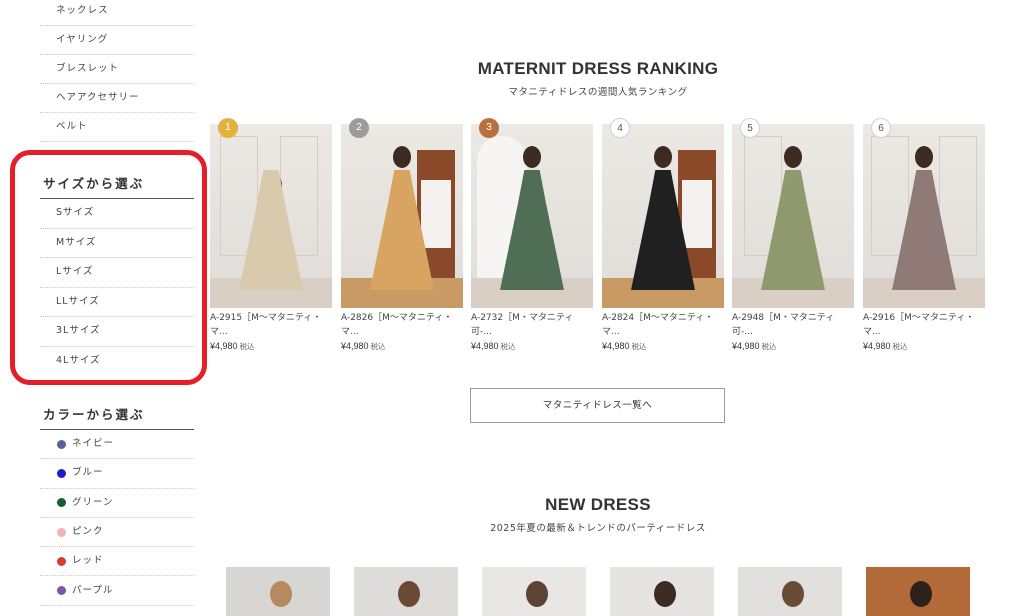 The height and width of the screenshot is (616, 1024). What do you see at coordinates (359, 128) in the screenshot?
I see `rank-badge: 2` at bounding box center [359, 128].